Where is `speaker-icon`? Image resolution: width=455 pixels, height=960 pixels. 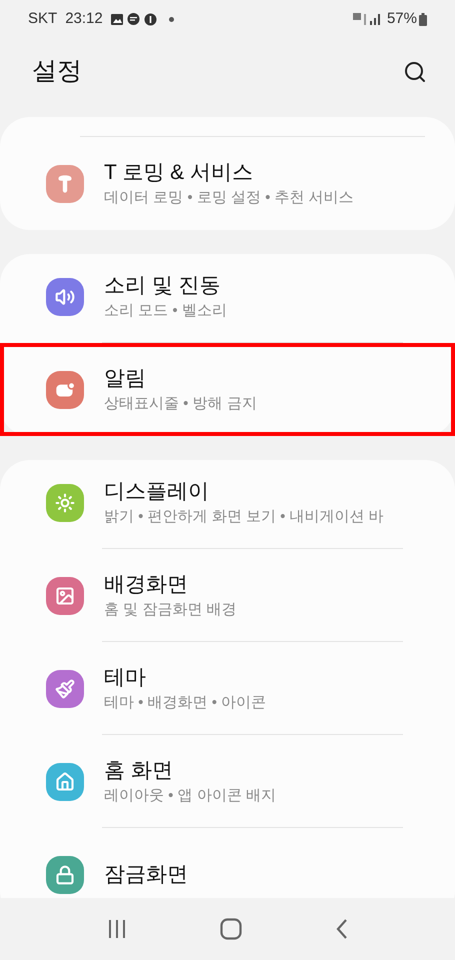
speaker-icon is located at coordinates (65, 297).